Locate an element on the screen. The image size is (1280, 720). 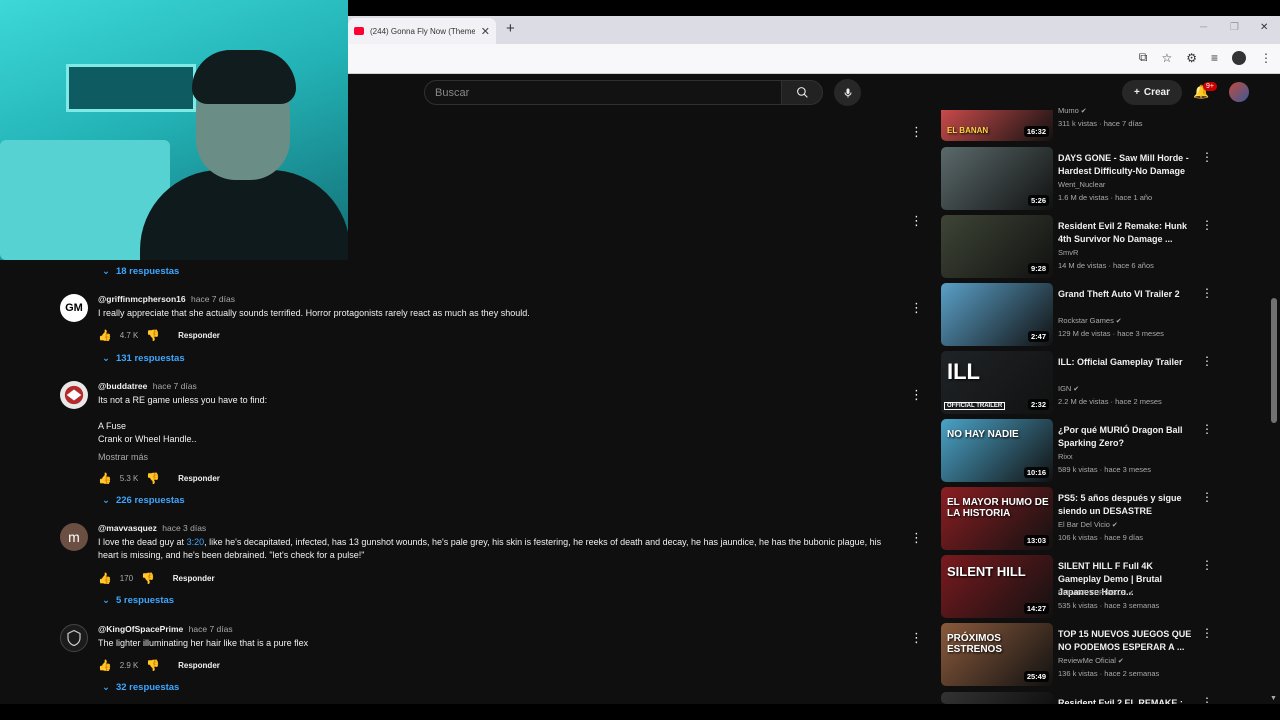
video-title: ILL: Official Gameplay Trailer is located at coordinates (1125, 362).